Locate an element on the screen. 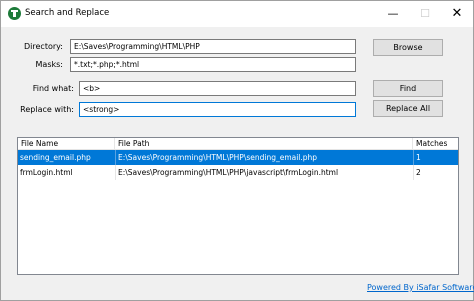 The width and height of the screenshot is (474, 301). column-header-matches: Matches is located at coordinates (435, 144).